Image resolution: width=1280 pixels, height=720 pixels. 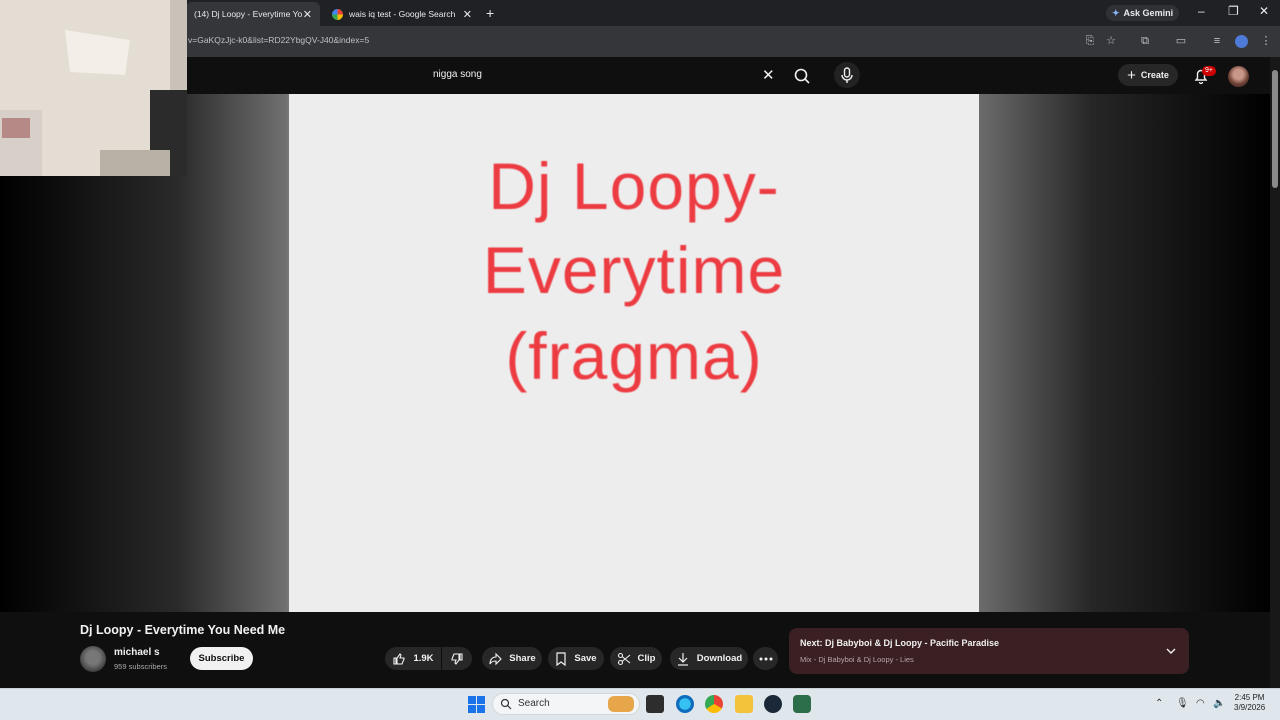 What do you see at coordinates (399, 658) in the screenshot?
I see `thumbs-up-icon` at bounding box center [399, 658].